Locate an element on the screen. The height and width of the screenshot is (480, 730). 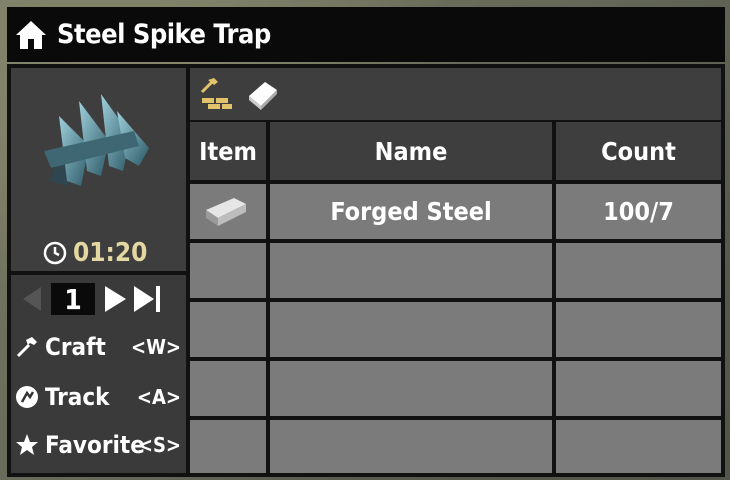
favorite-label: Favorite is located at coordinates (95, 445).